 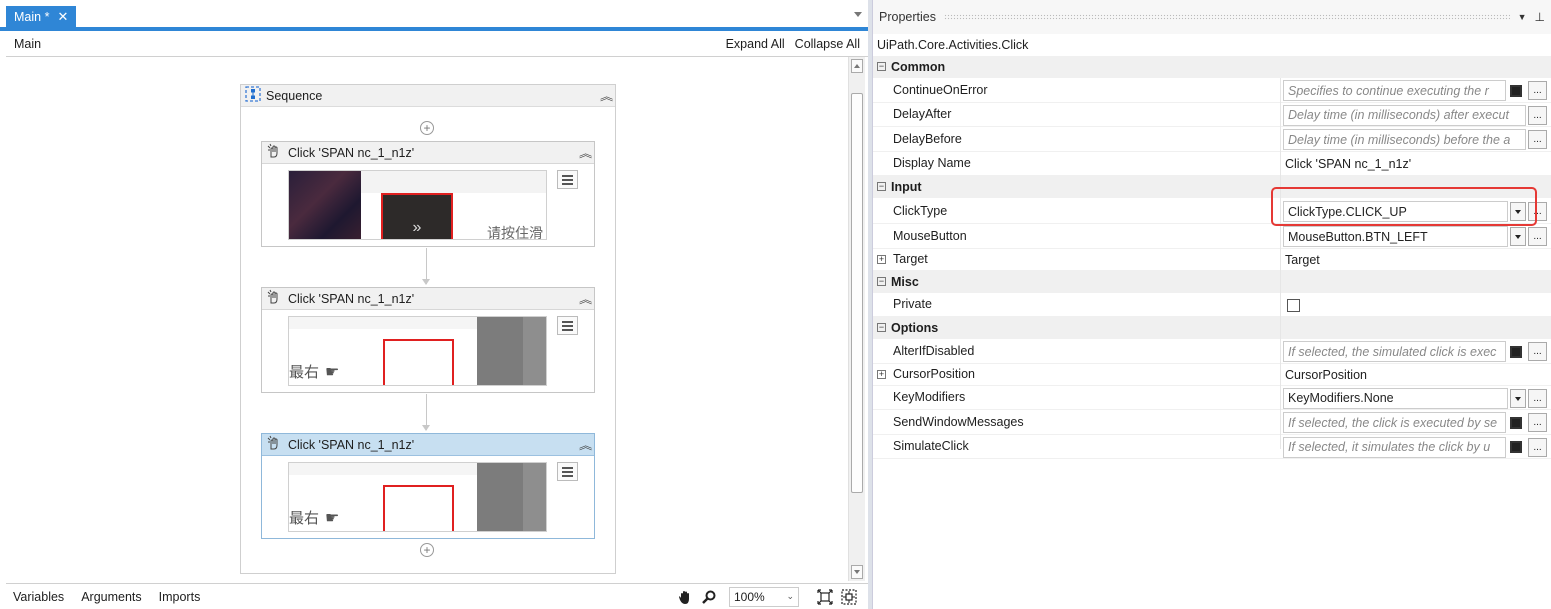 I want to click on target-value: Target, so click(x=1301, y=260).